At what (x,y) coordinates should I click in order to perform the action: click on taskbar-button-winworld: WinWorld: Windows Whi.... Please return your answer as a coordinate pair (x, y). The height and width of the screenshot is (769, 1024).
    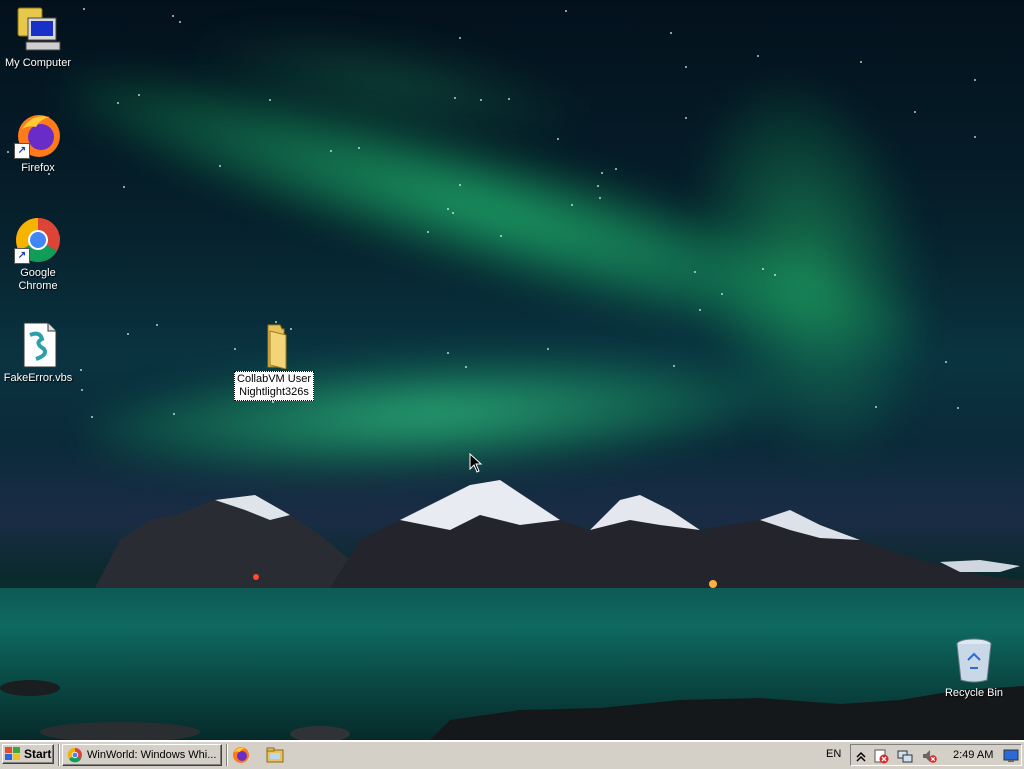
    Looking at the image, I should click on (142, 755).